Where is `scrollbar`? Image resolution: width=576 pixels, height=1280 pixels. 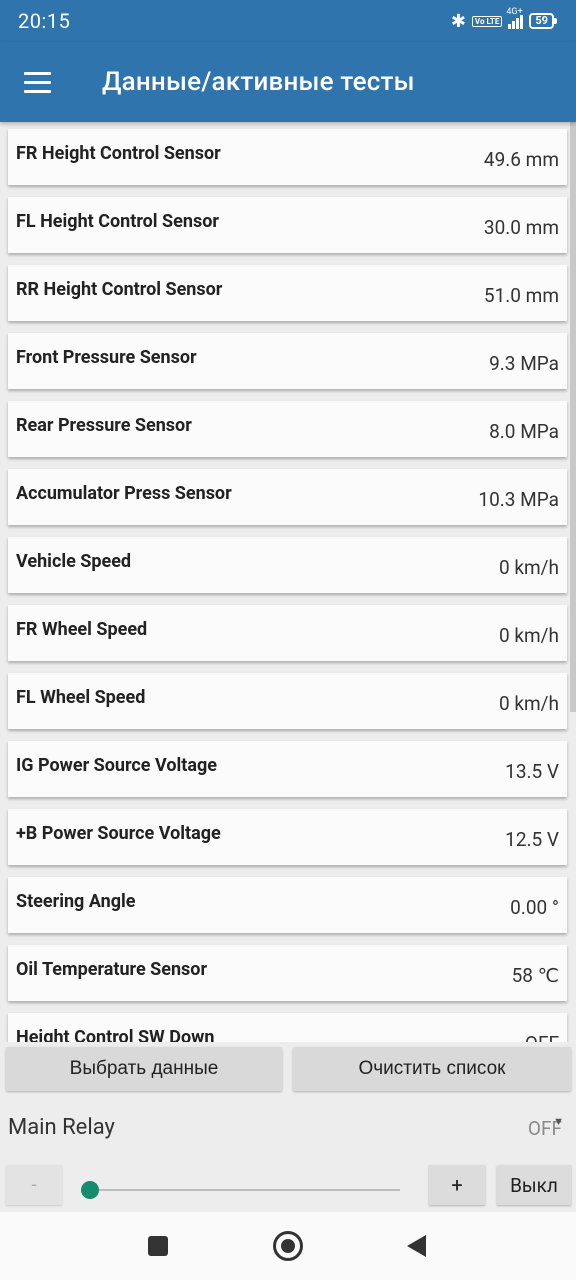
scrollbar is located at coordinates (573, 417).